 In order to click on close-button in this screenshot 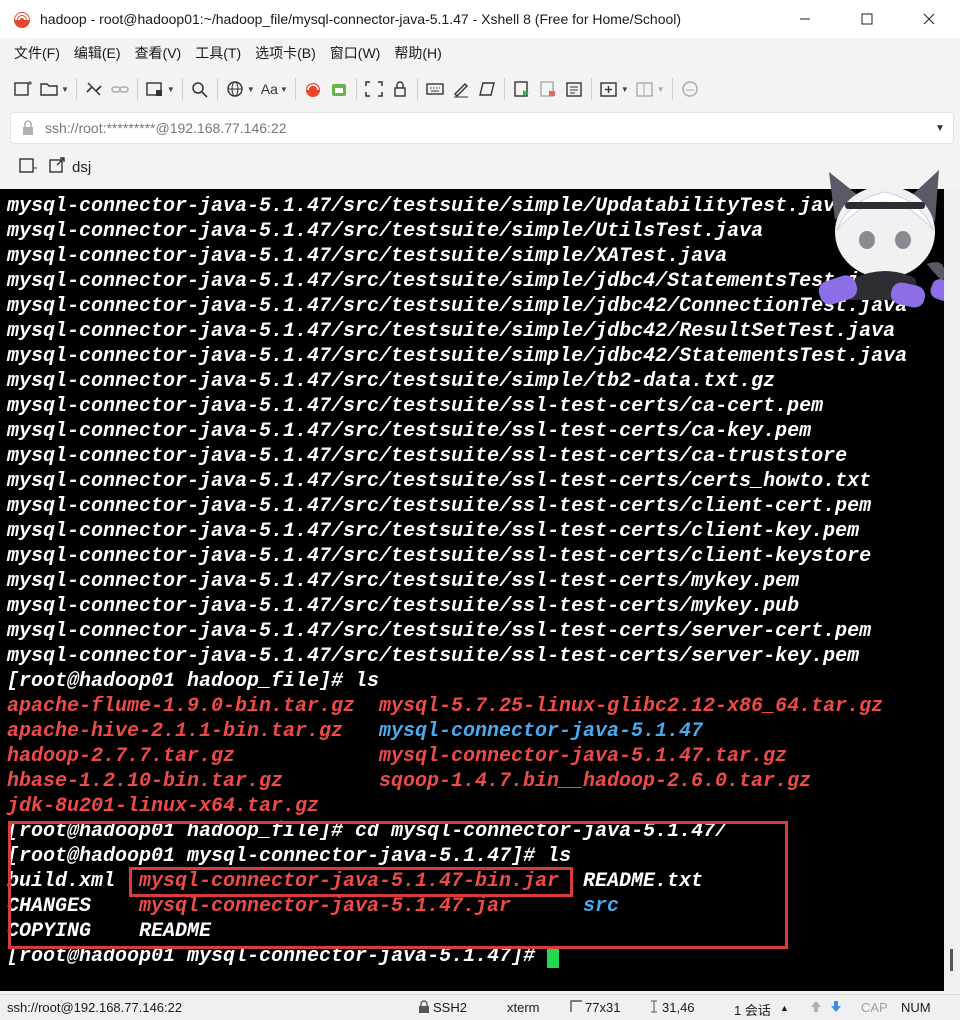, I will do `click(929, 19)`.